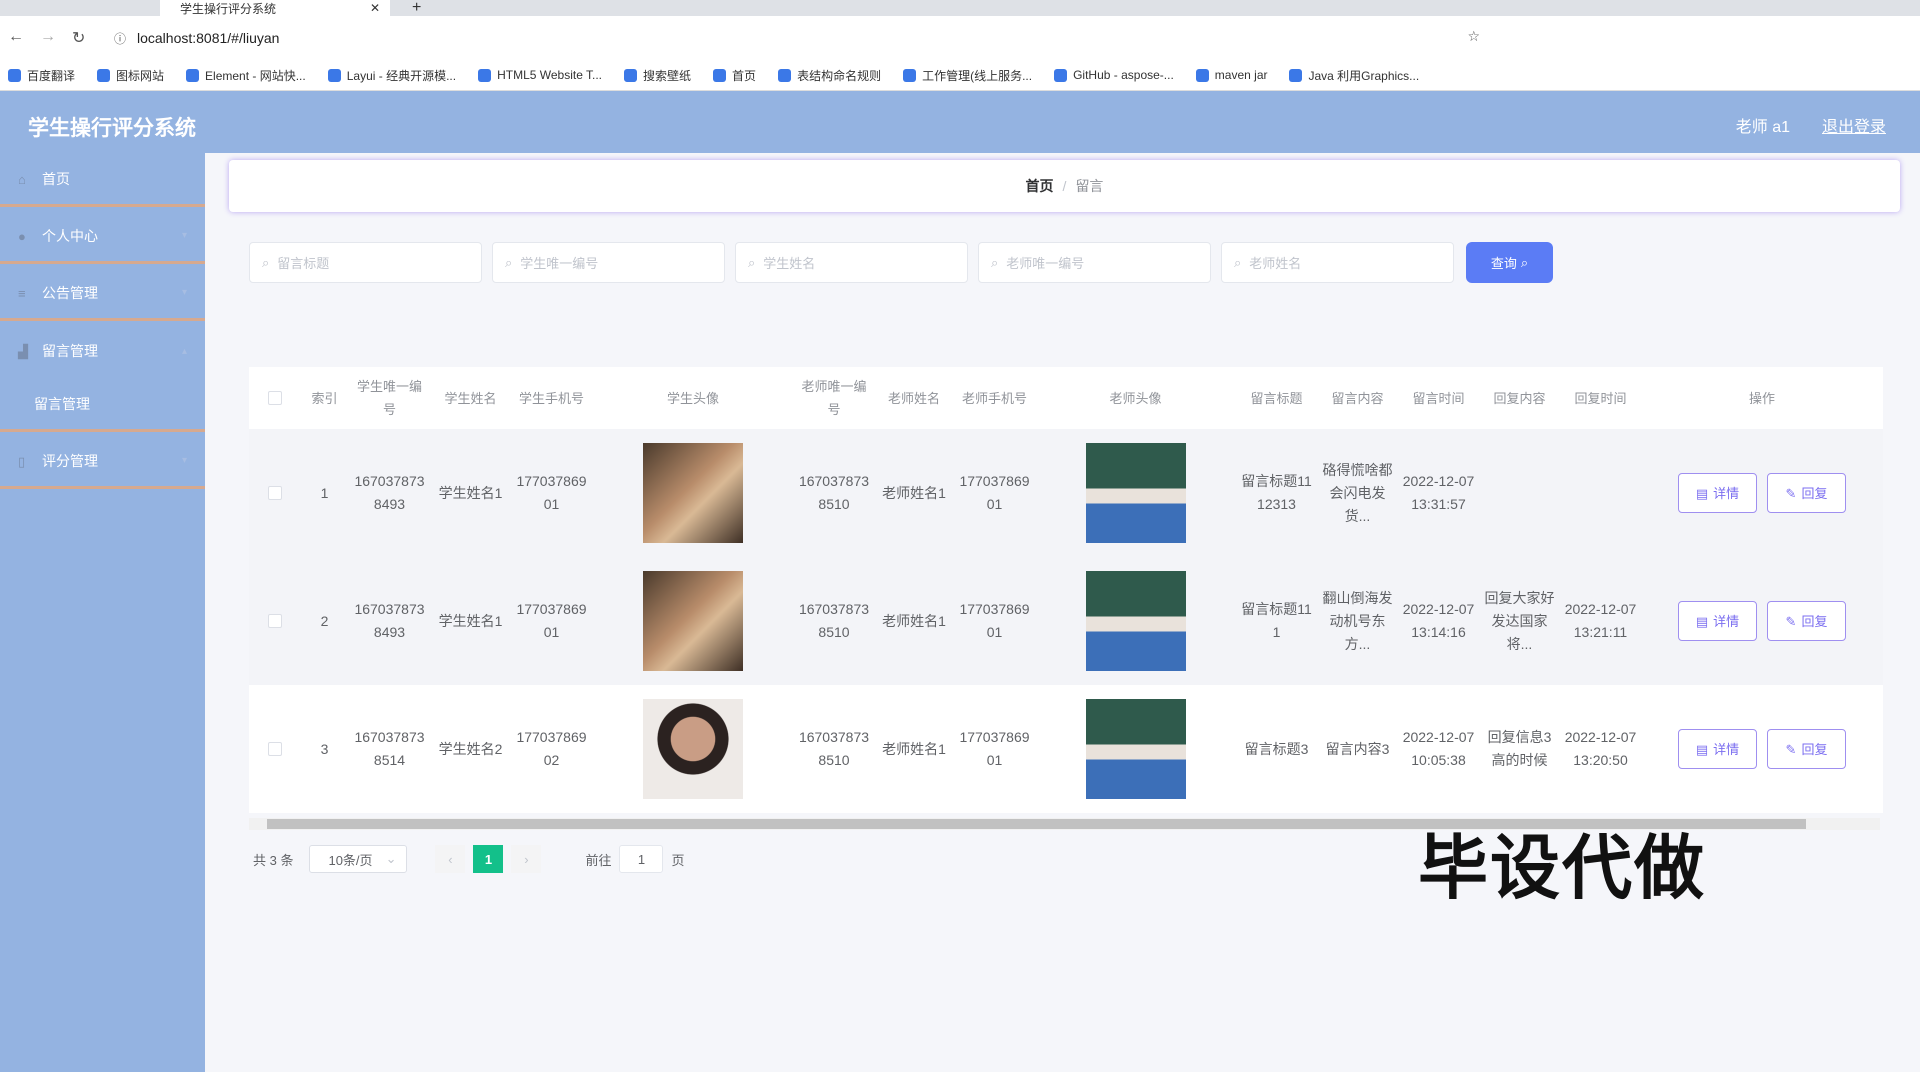  Describe the element at coordinates (358, 859) in the screenshot. I see `page-size-select: 10条/页 ⌄` at that location.